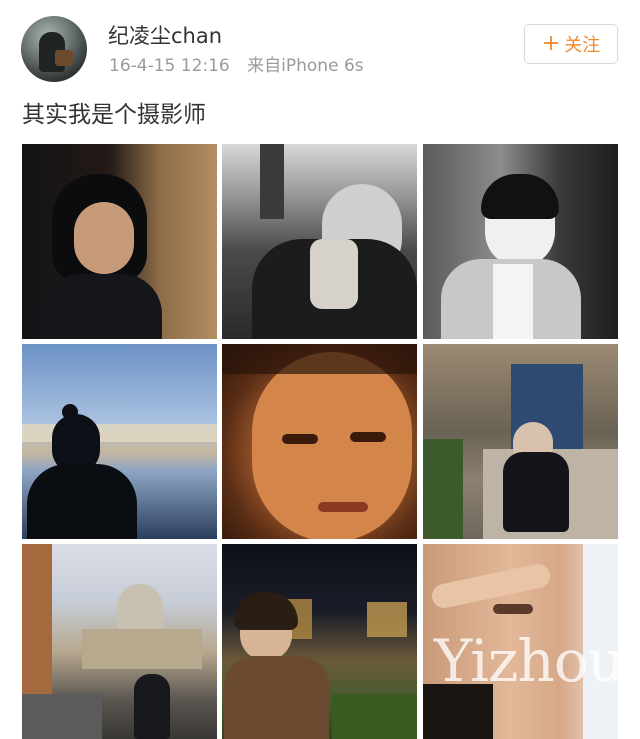 Image resolution: width=640 pixels, height=739 pixels. Describe the element at coordinates (169, 66) in the screenshot. I see `post-timestamp: 16-4-15 12:16` at that location.